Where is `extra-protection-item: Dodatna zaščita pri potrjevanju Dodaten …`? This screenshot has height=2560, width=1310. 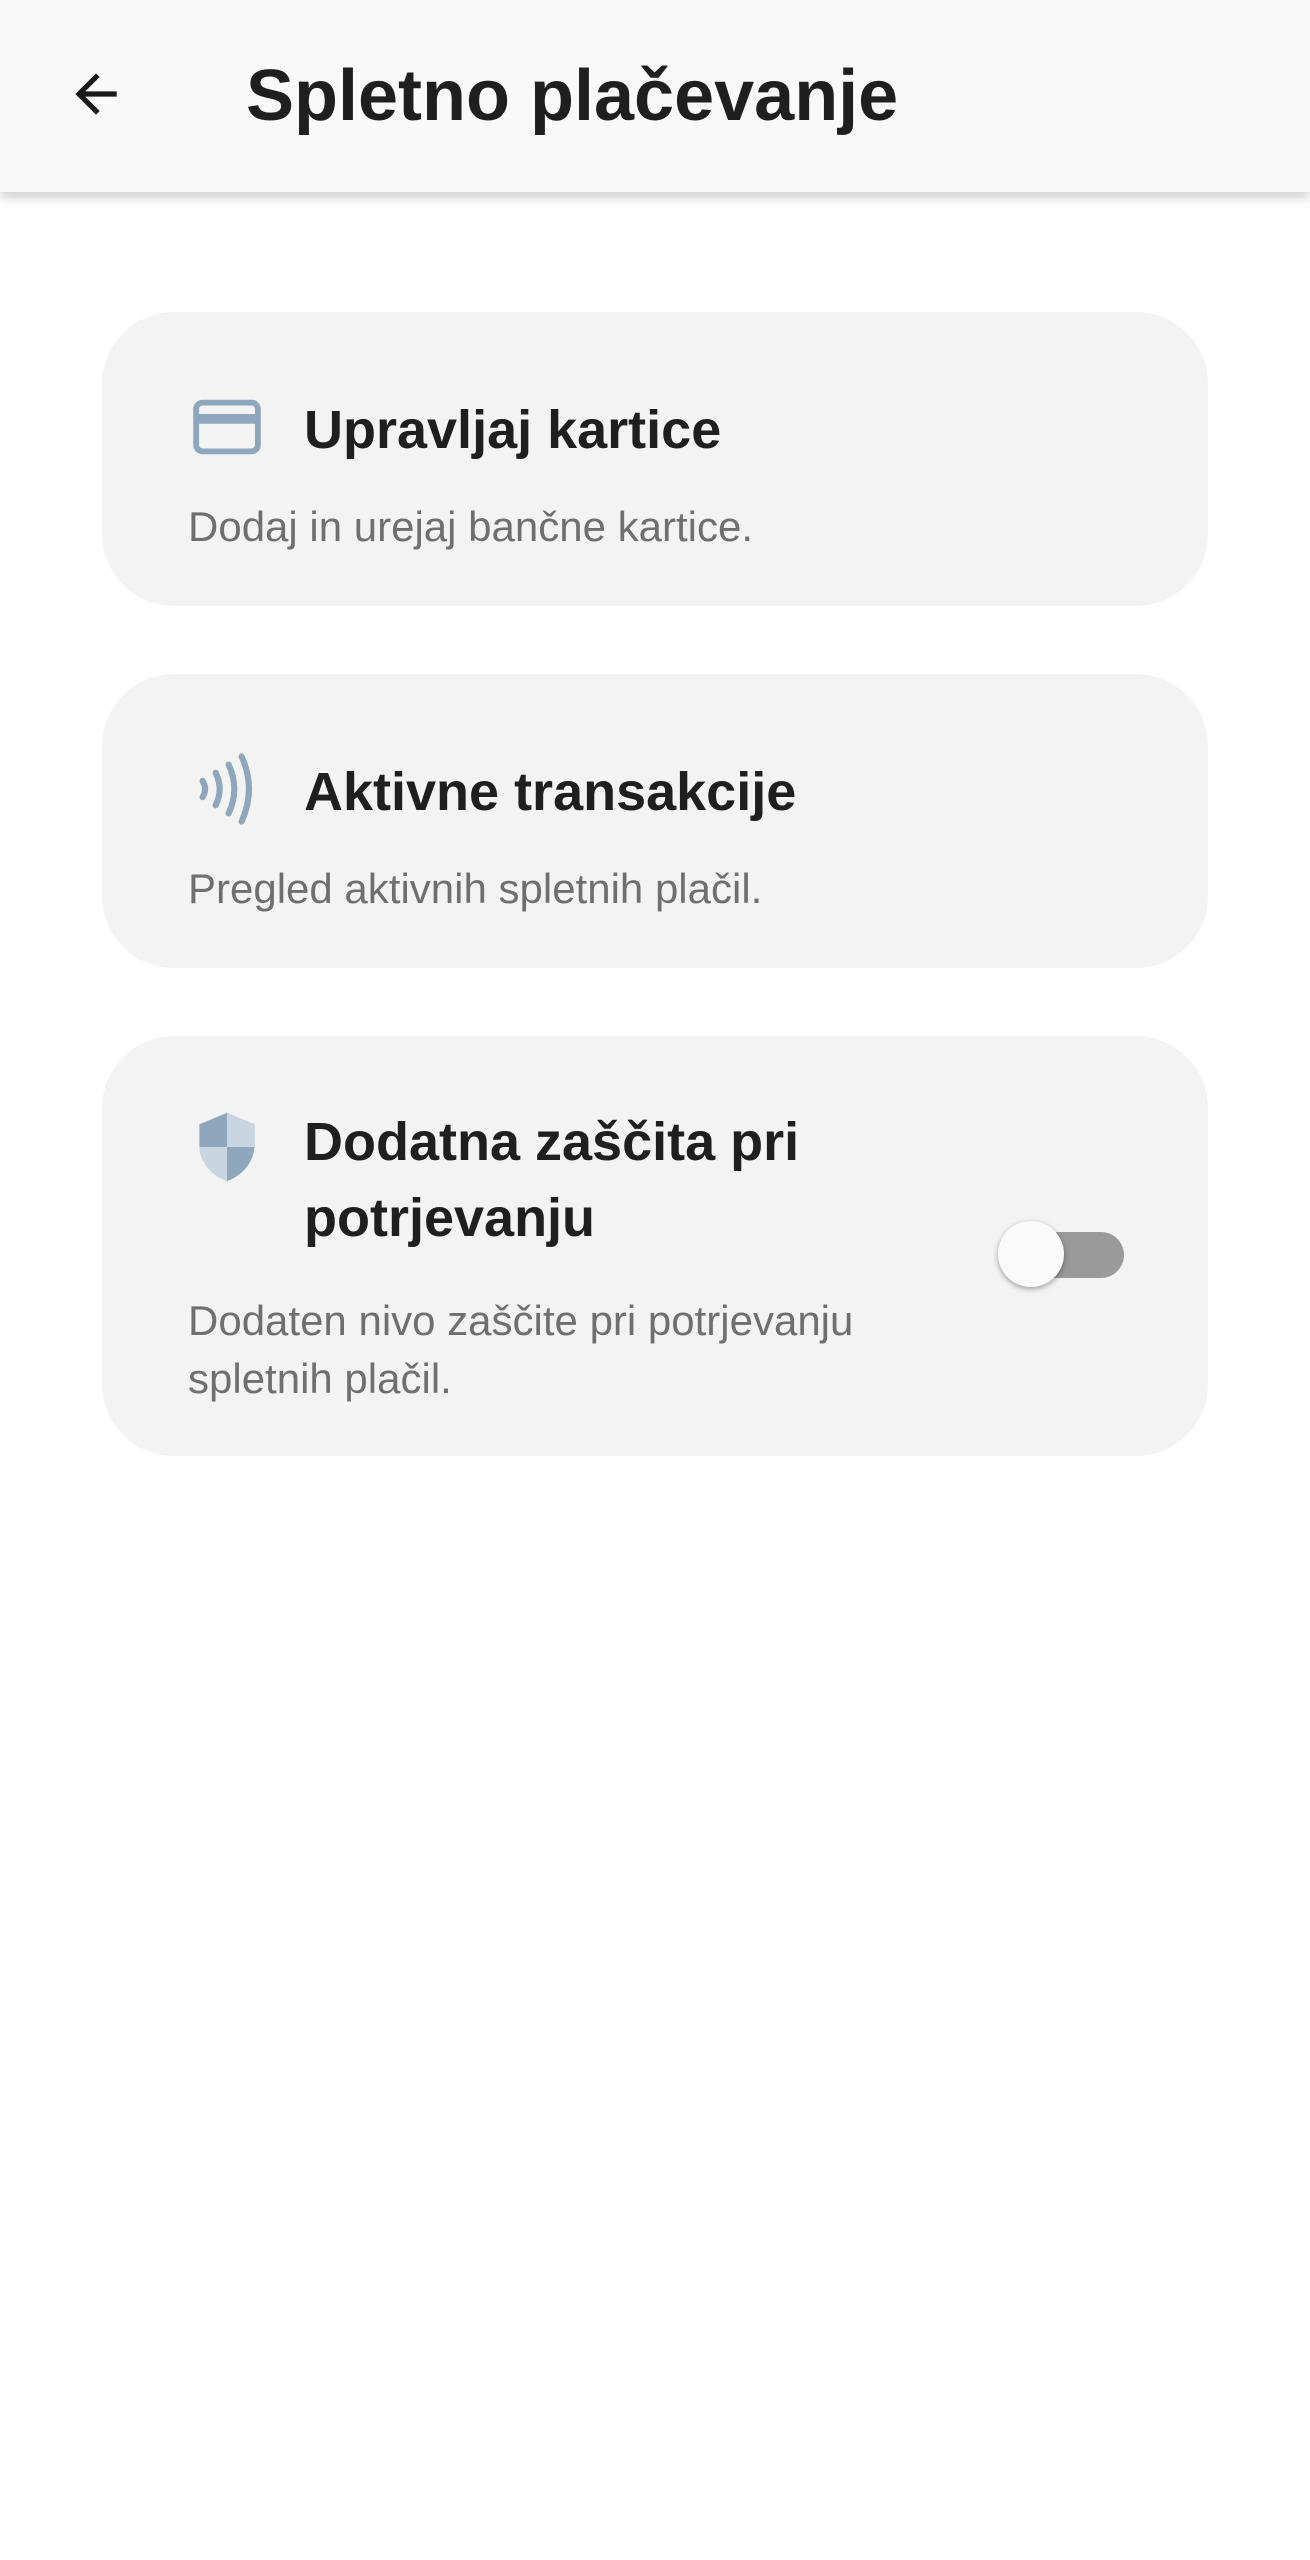 extra-protection-item: Dodatna zaščita pri potrjevanju Dodaten … is located at coordinates (655, 1246).